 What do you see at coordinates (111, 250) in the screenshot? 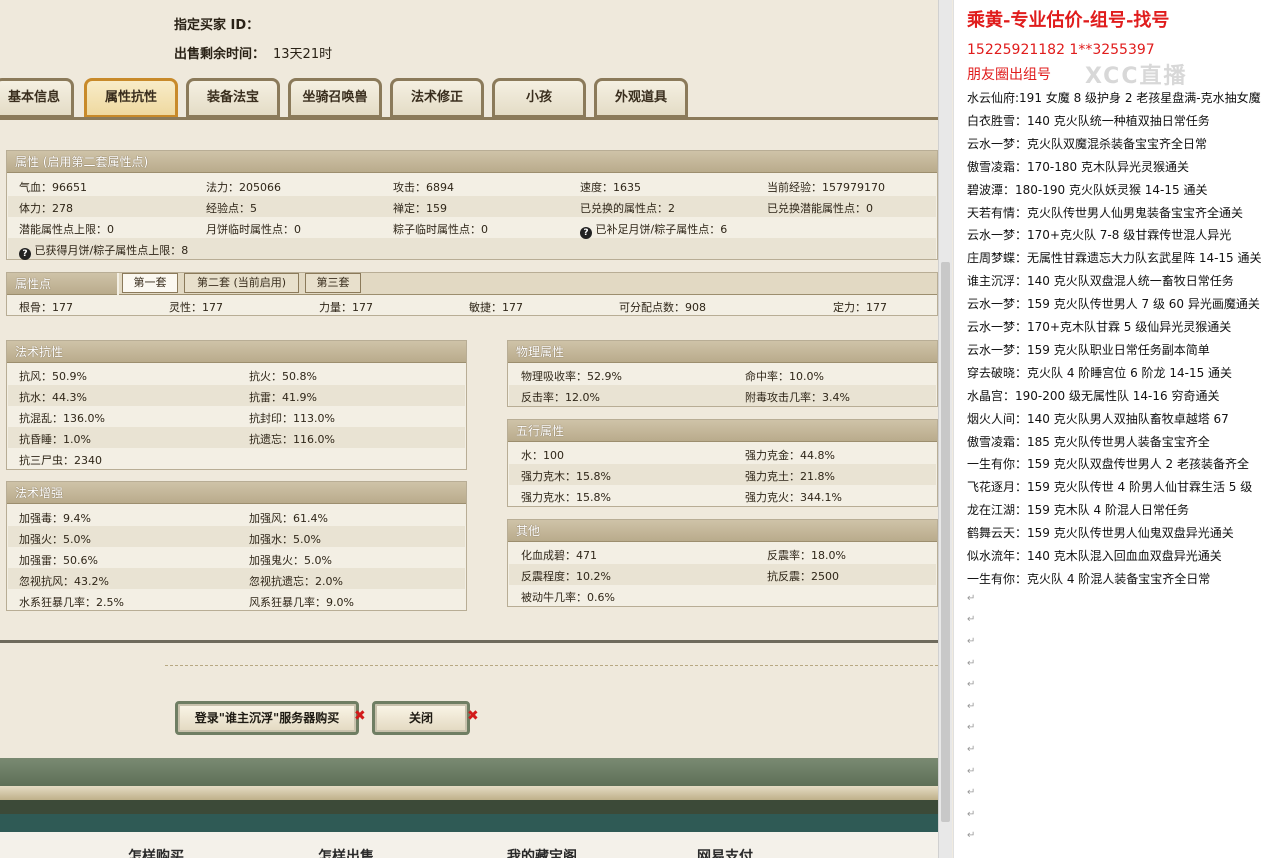
I see `attr-cap-text: 已获得月饼/粽子属性点上限：8` at bounding box center [111, 250].